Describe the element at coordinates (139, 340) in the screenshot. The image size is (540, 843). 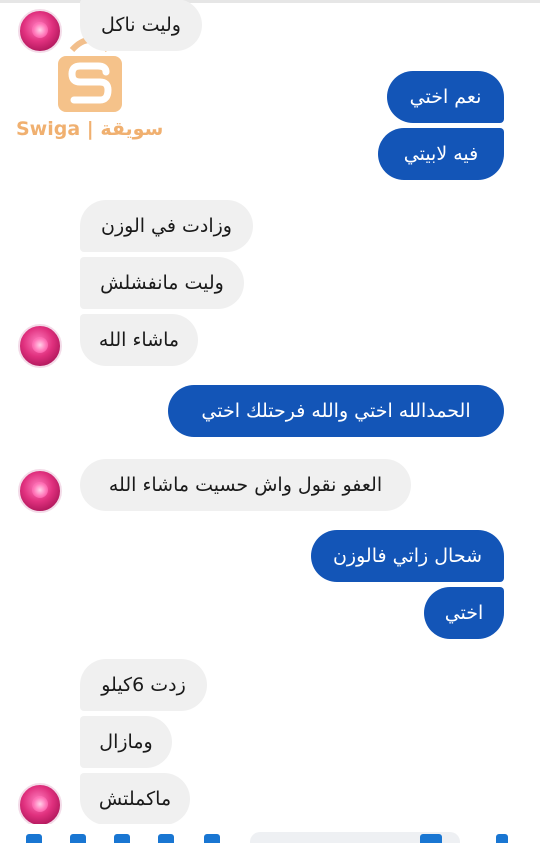
I see `message-incoming: ماشاء الله` at that location.